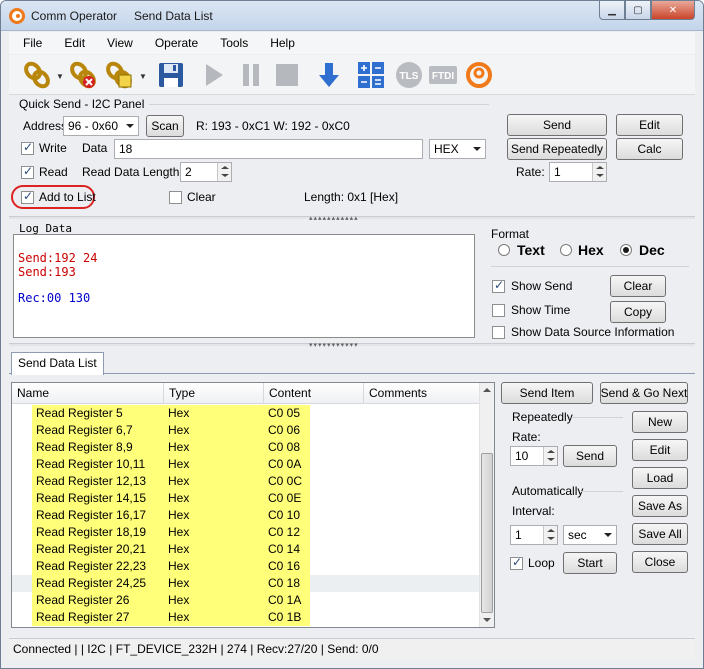 The width and height of the screenshot is (704, 669). I want to click on table-row: Read Register 20,21 Hex C0 14, so click(247, 549).